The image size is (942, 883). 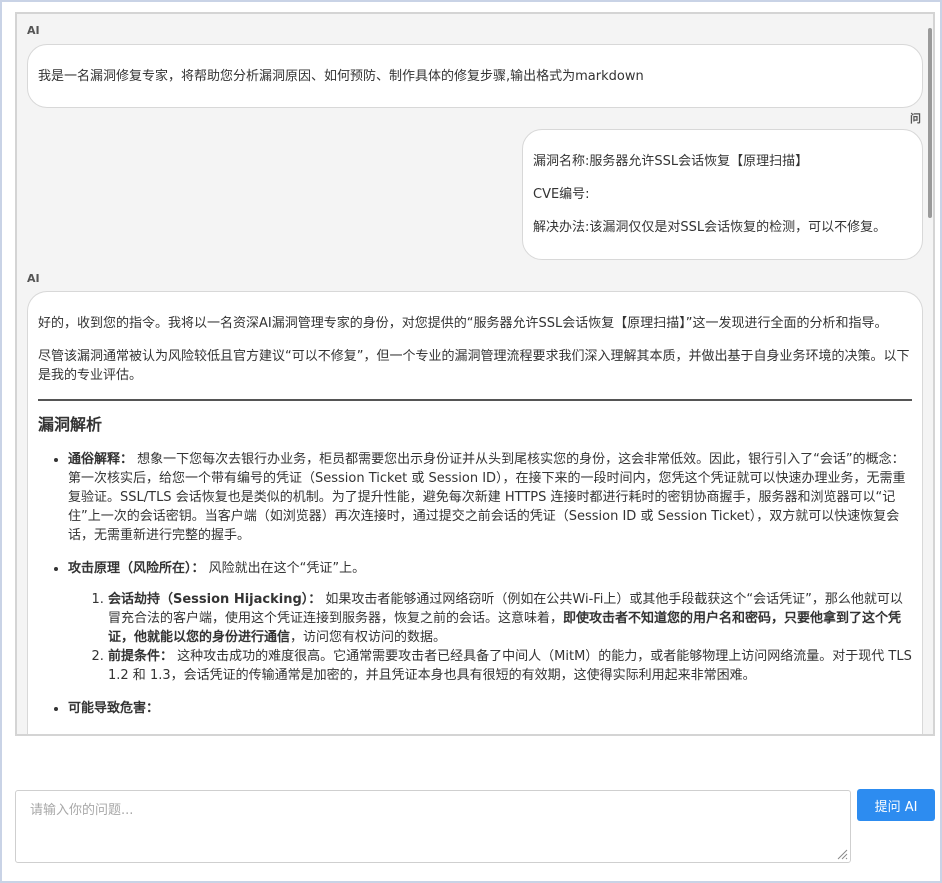 What do you see at coordinates (285, 568) in the screenshot?
I see `bullet-text: 风险就出在这个“凭证”上。` at bounding box center [285, 568].